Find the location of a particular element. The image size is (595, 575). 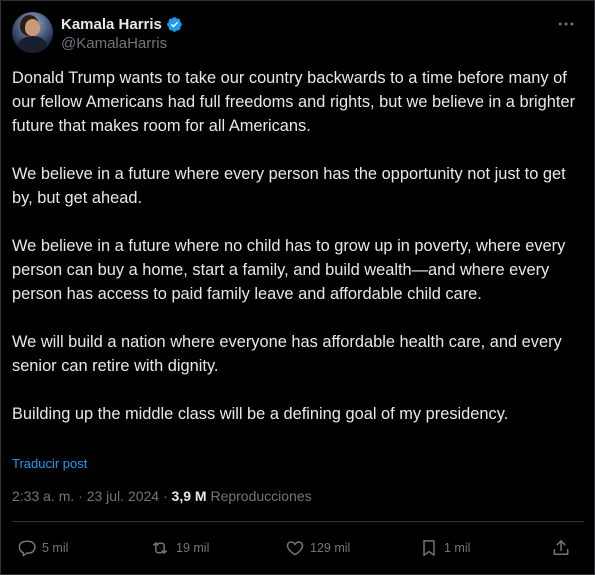

retweet-count: 19 mil is located at coordinates (193, 548).